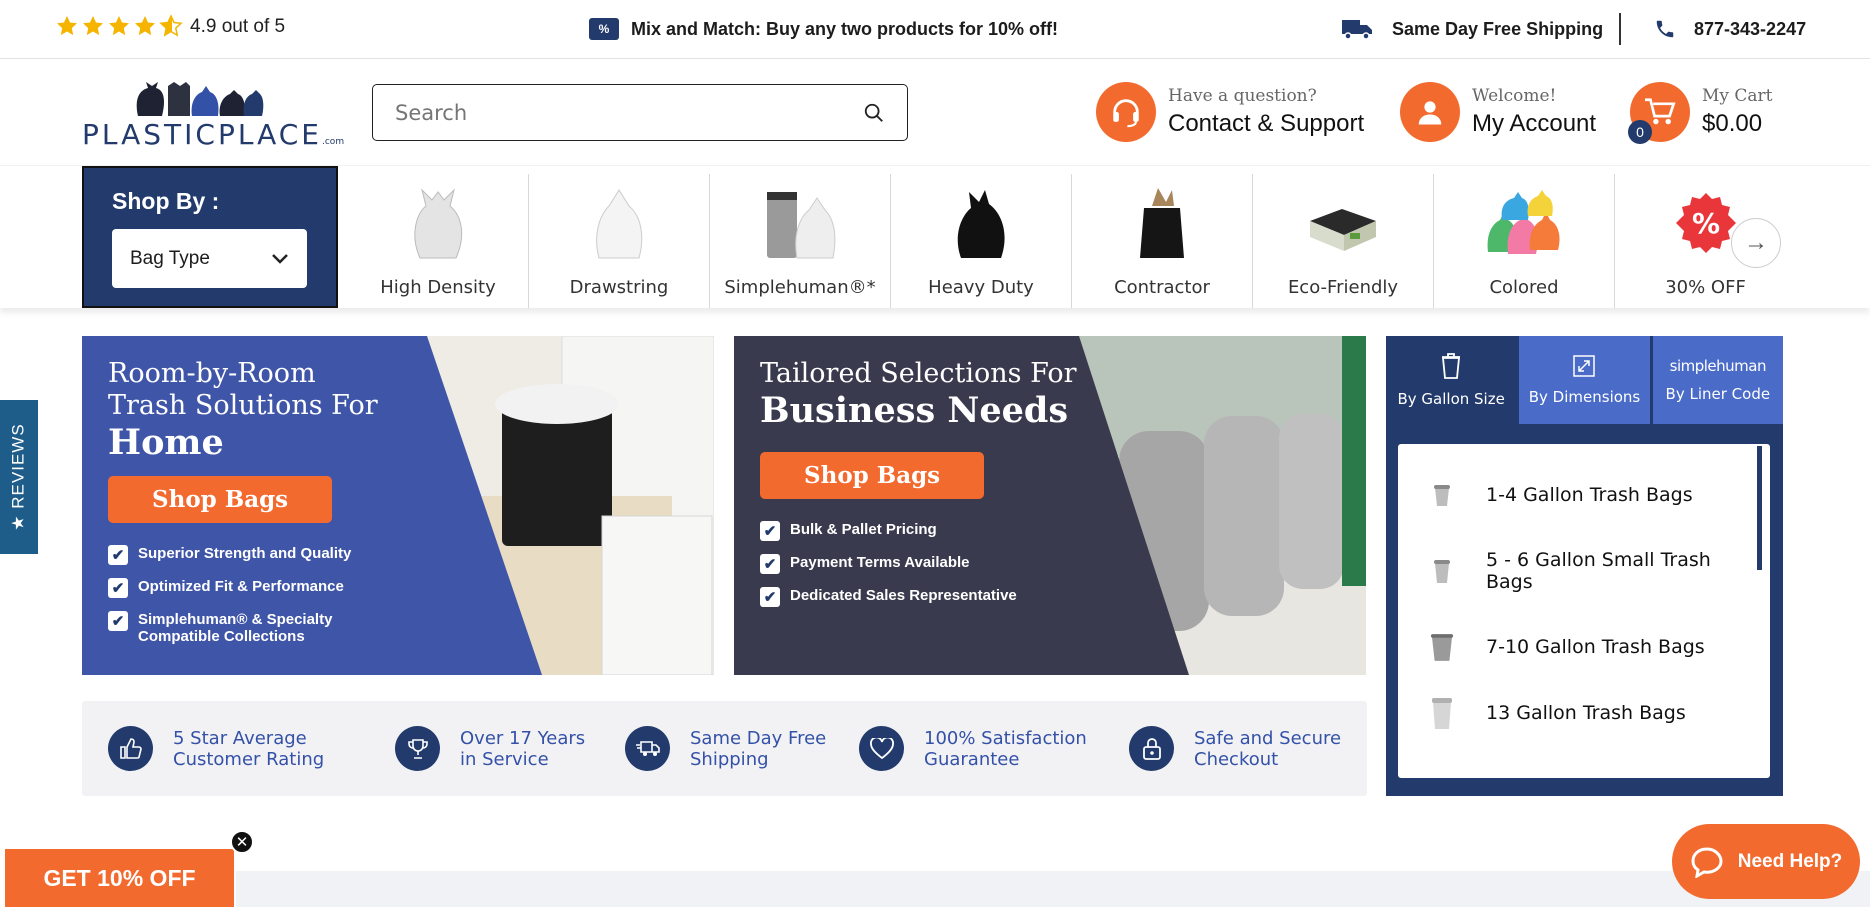 Image resolution: width=1870 pixels, height=907 pixels. I want to click on business-banner-subtitle: Tailored Selections For, so click(918, 373).